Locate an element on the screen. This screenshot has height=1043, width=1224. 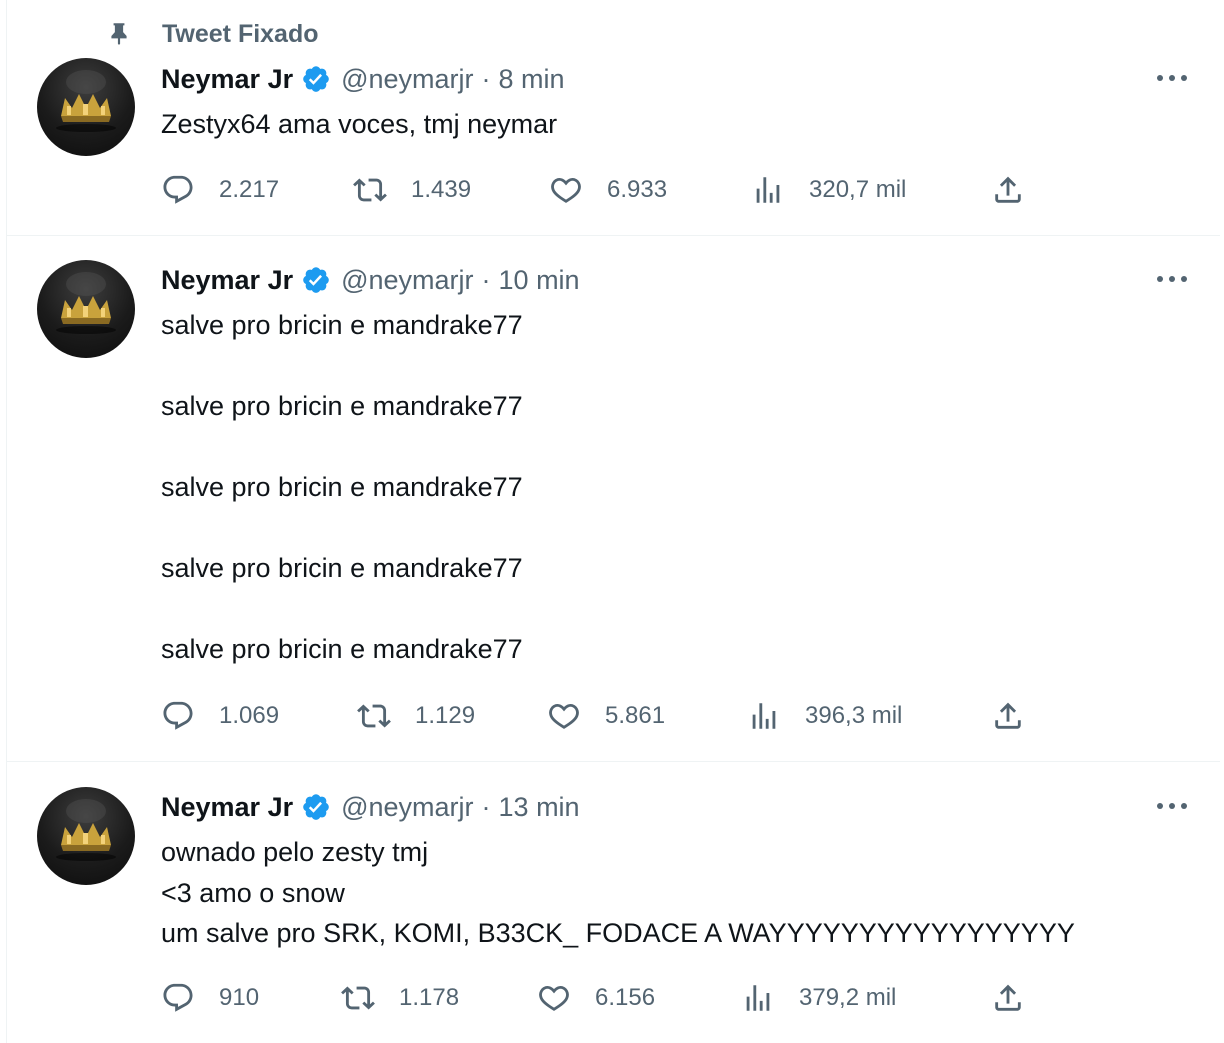
views-button: 379,2 mil is located at coordinates (818, 998).